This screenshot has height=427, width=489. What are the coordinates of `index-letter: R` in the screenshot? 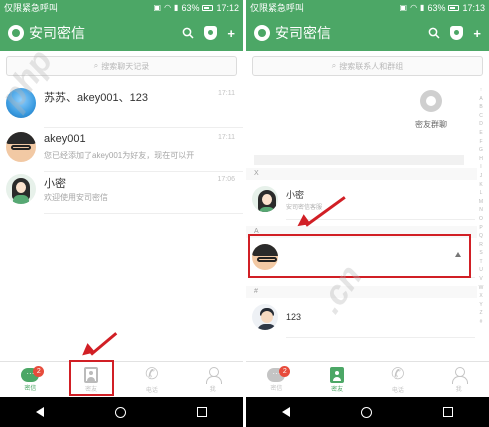 It's located at (481, 245).